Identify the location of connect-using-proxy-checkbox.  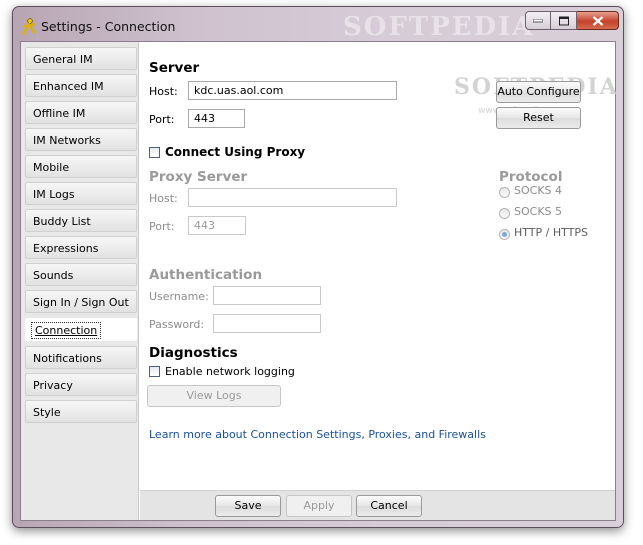
(154, 152).